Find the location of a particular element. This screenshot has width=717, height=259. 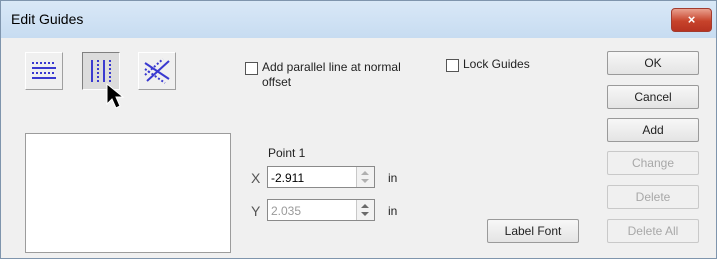

close-icon: × is located at coordinates (691, 19).